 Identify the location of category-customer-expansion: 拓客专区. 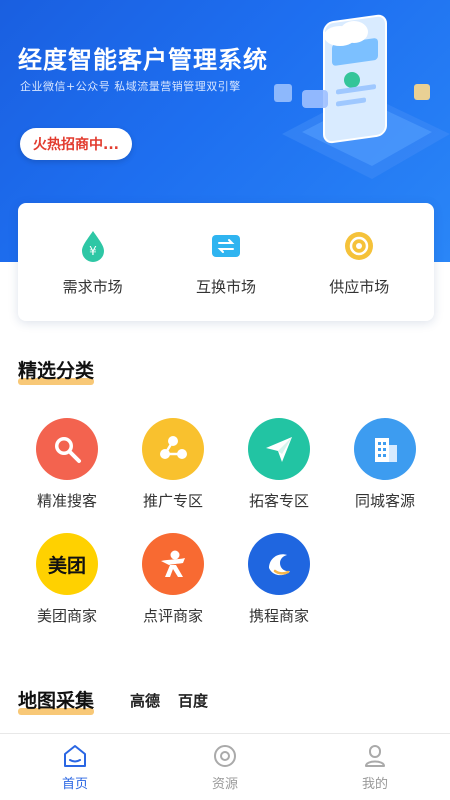
(279, 464).